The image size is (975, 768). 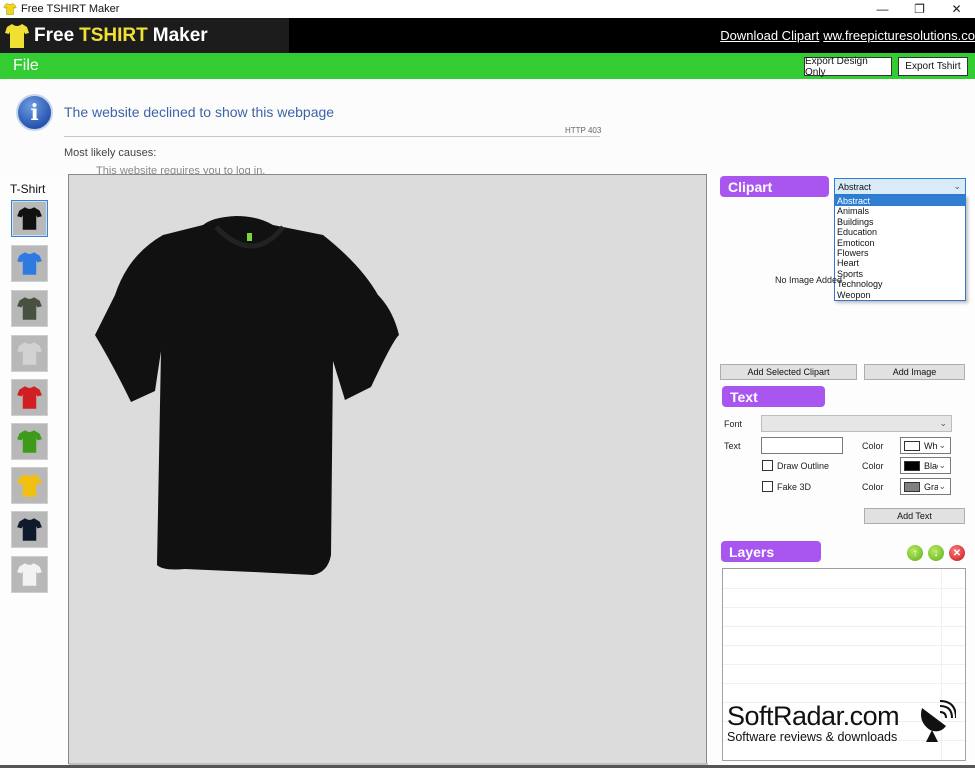 I want to click on delete-layer-icon: ✕, so click(x=957, y=553).